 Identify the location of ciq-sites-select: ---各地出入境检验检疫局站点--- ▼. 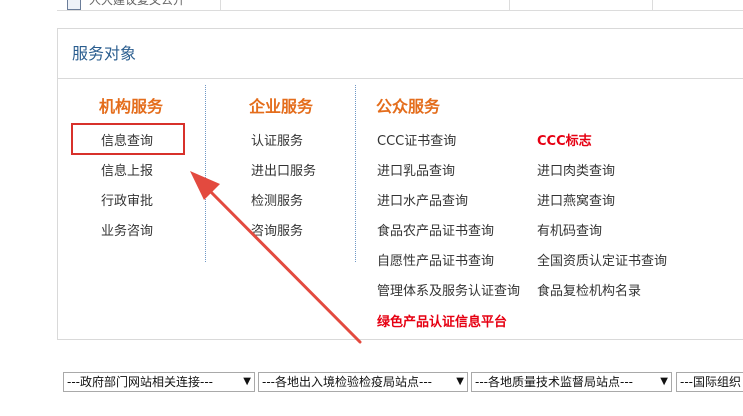
(363, 382).